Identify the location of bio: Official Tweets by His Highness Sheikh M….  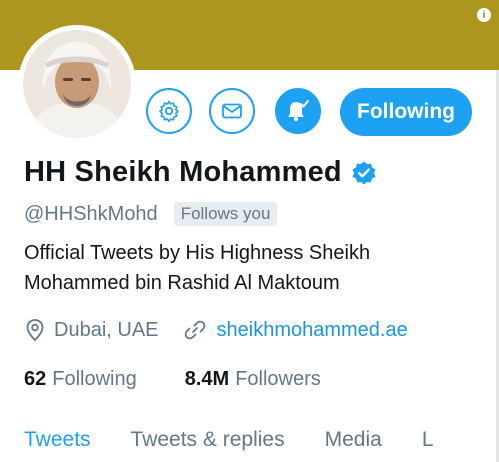
(197, 268).